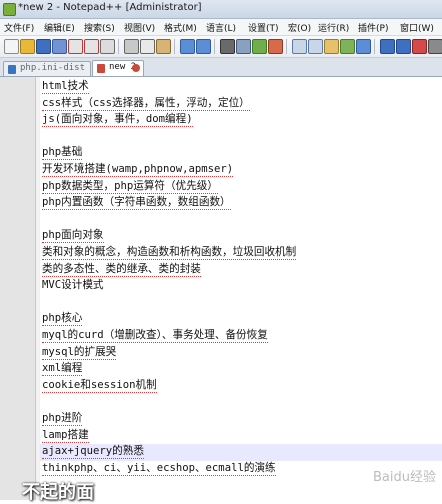  I want to click on editor-line: 10php面向对象, so click(241, 236).